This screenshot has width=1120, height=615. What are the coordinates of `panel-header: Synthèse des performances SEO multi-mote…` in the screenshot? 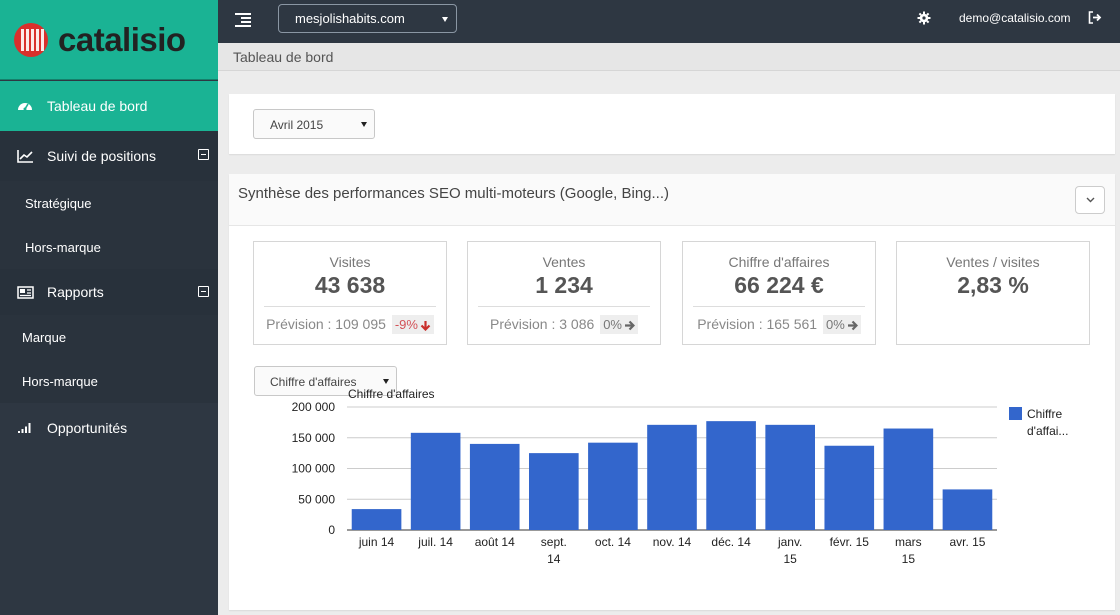 It's located at (672, 200).